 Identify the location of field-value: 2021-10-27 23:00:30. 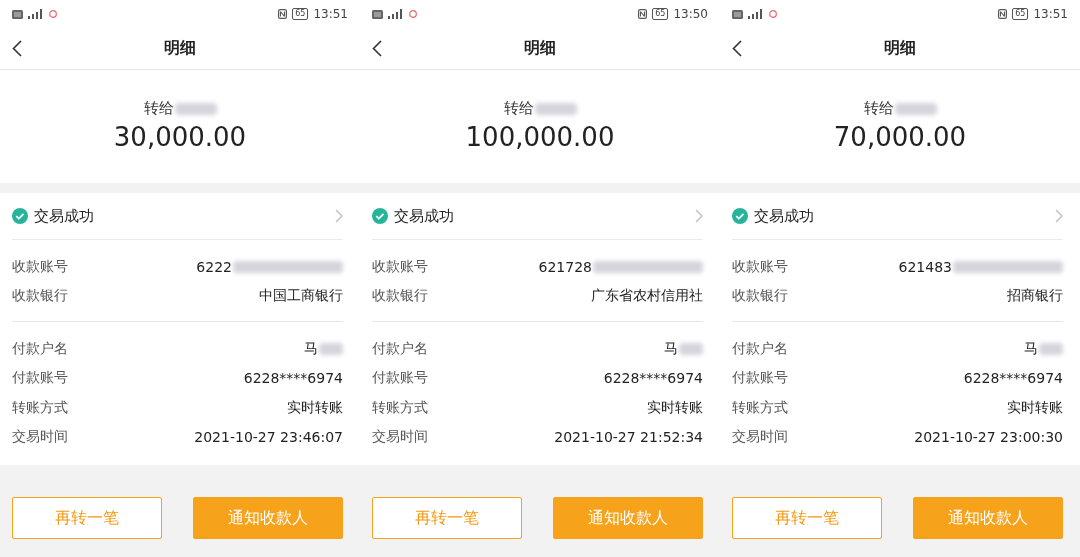
(988, 437).